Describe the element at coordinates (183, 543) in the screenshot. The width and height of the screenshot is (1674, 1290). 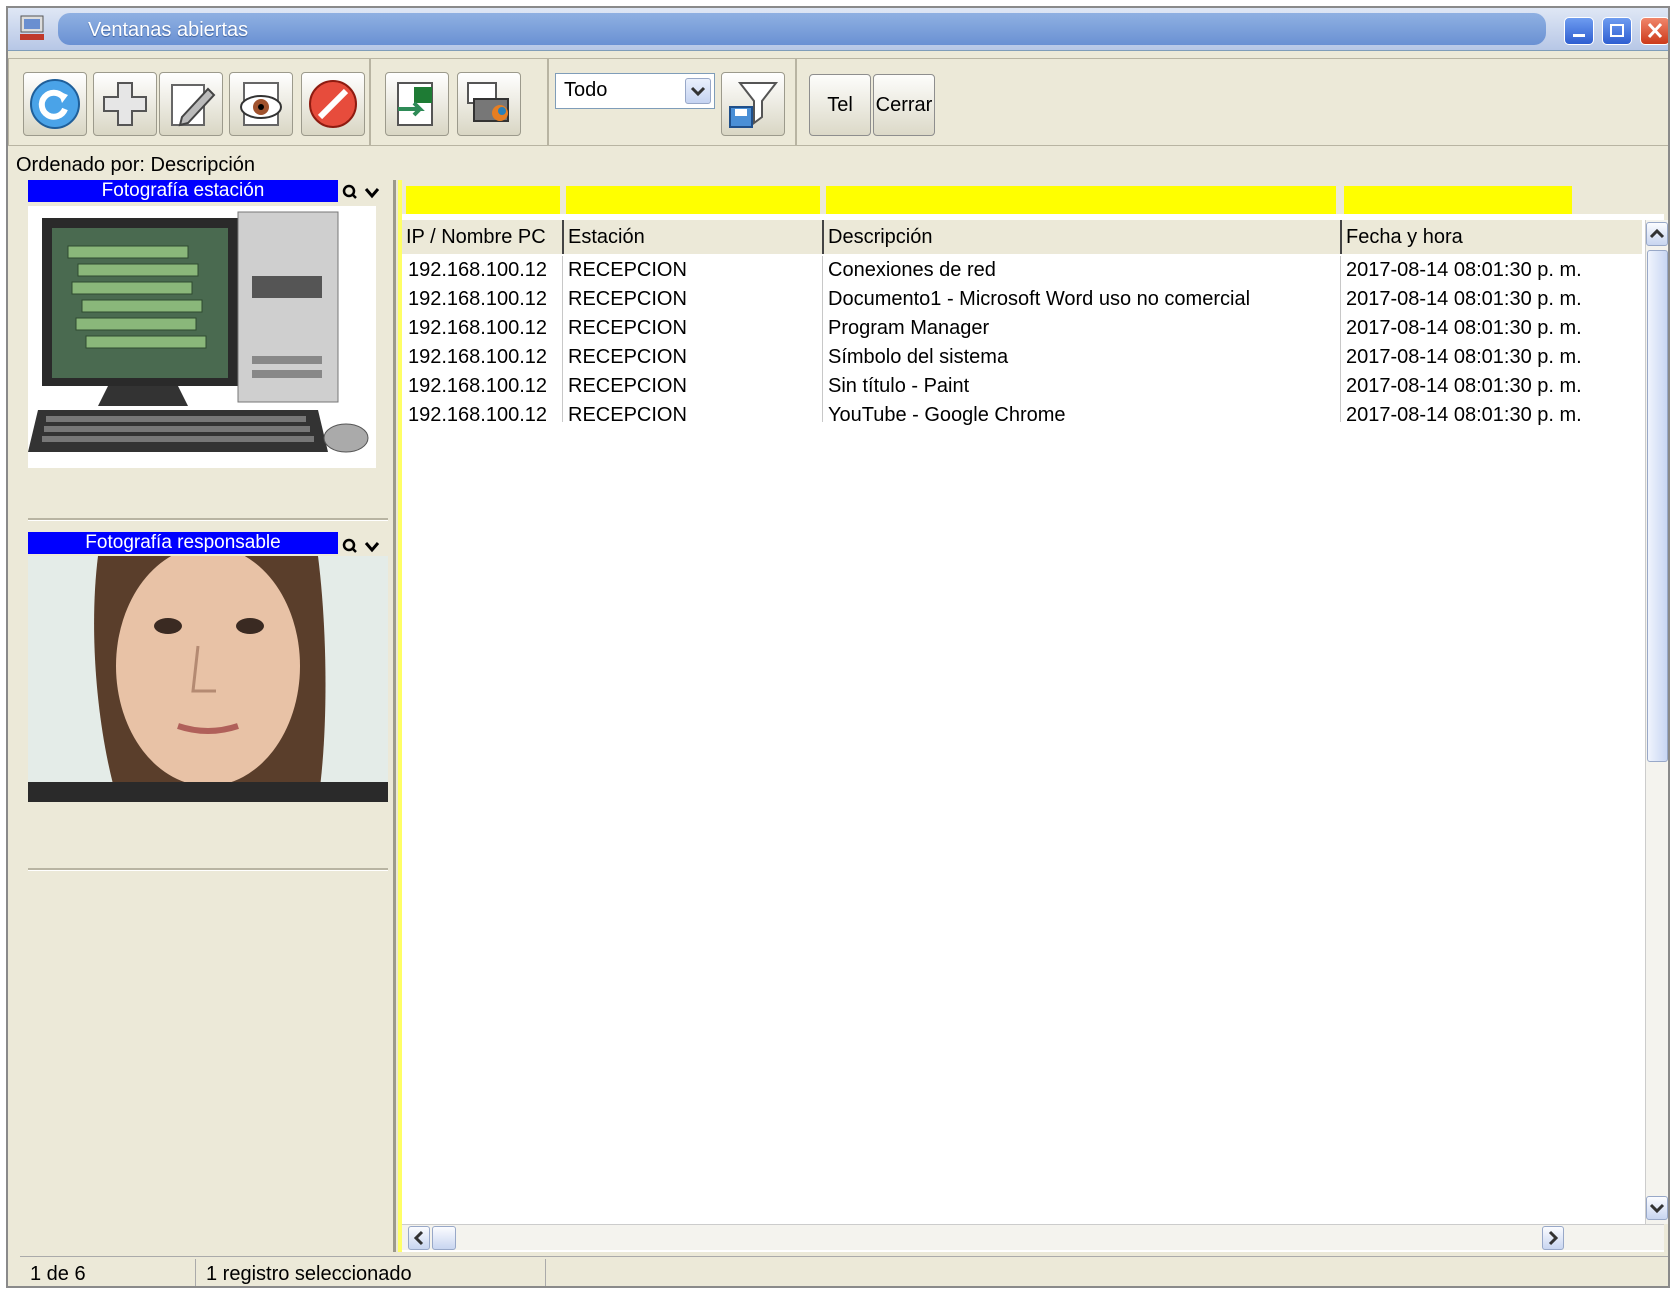
I see `responsible-photo-title: Fotografía responsable` at that location.